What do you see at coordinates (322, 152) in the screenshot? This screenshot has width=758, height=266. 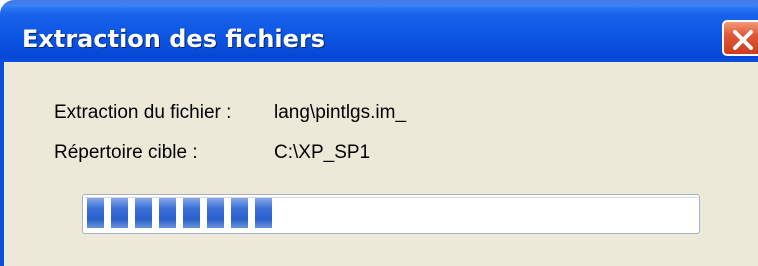 I see `directory-value: C:\XP_SP1` at bounding box center [322, 152].